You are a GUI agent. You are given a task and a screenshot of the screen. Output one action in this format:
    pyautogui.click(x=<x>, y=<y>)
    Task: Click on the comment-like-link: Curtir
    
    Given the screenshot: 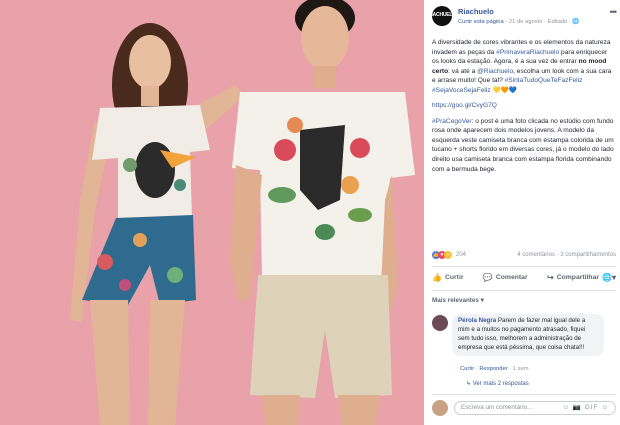 What is the action you would take?
    pyautogui.click(x=467, y=369)
    